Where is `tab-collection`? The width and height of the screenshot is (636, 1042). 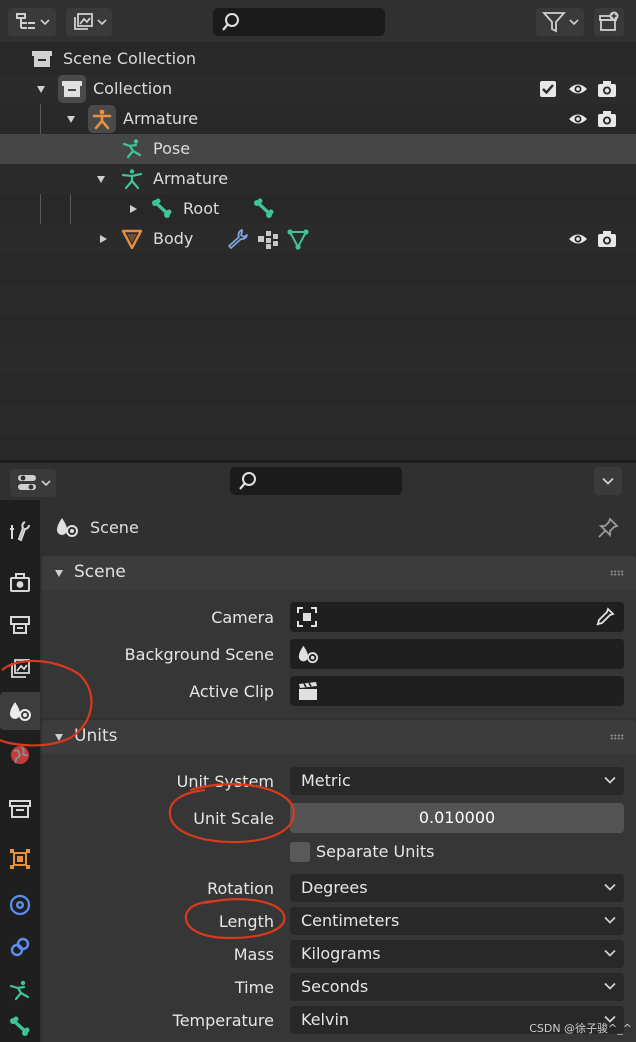 tab-collection is located at coordinates (20, 809).